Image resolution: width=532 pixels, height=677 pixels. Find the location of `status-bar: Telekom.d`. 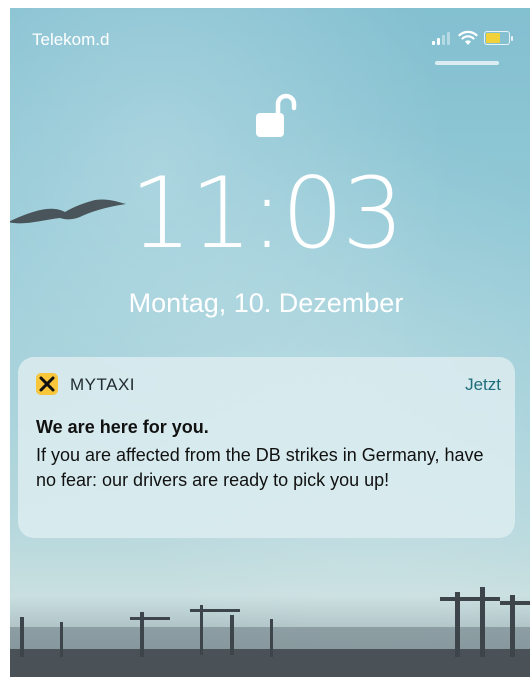

status-bar: Telekom.d is located at coordinates (272, 42).